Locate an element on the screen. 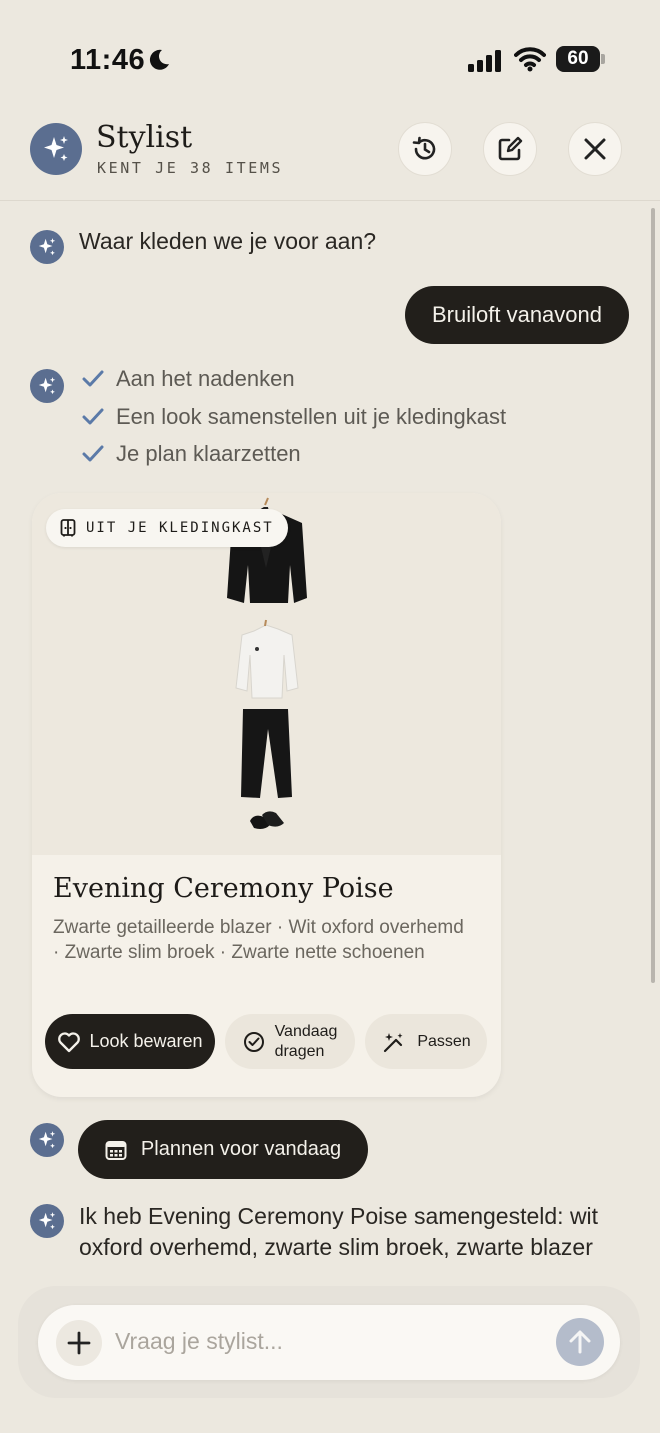 This screenshot has height=1433, width=660. send-button is located at coordinates (580, 1342).